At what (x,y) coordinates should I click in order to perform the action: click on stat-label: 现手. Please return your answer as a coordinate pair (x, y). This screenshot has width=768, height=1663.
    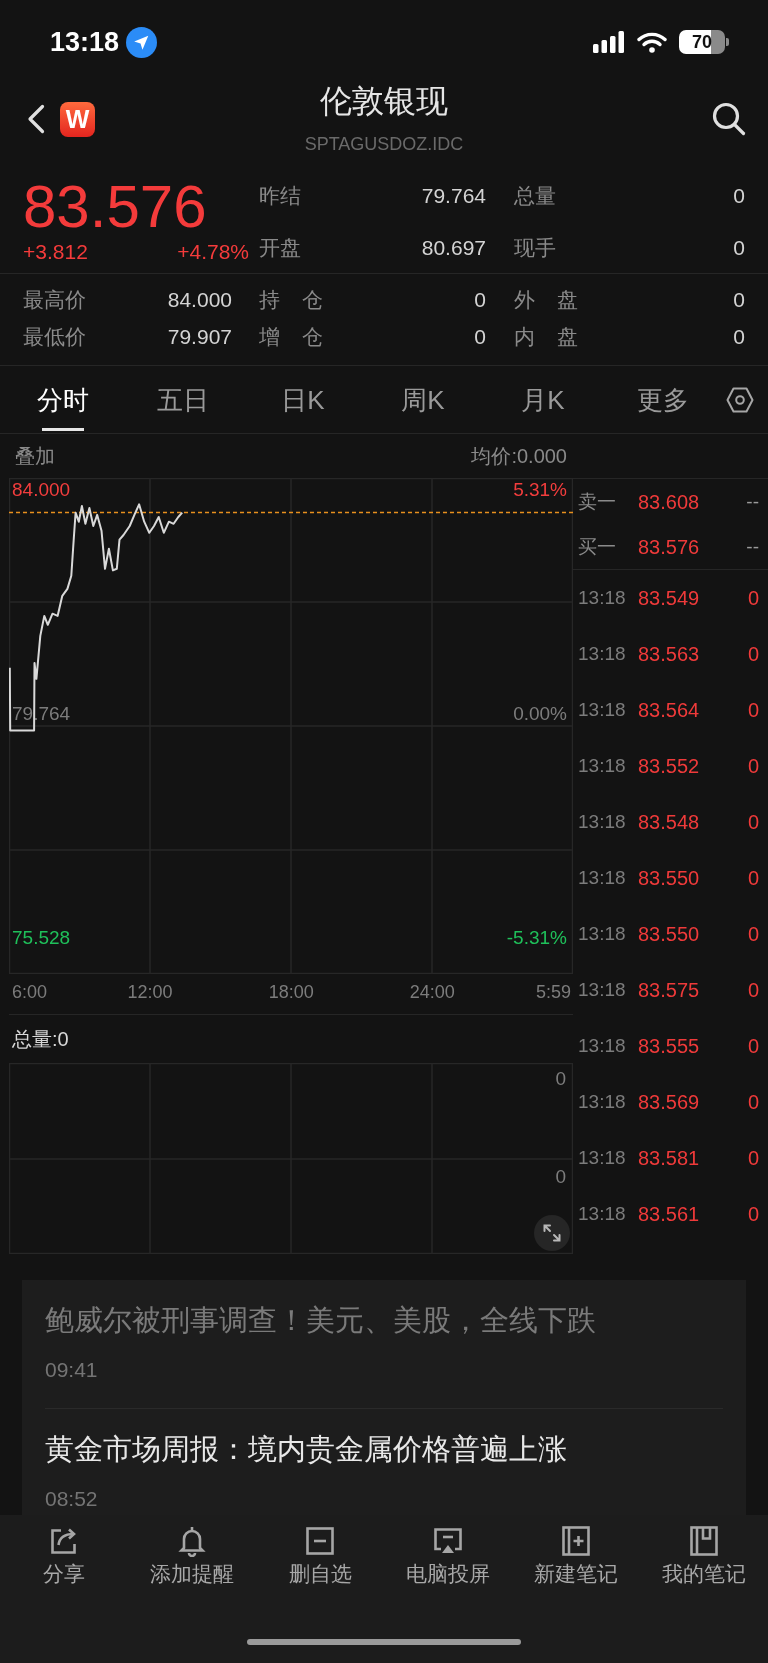
    Looking at the image, I should click on (535, 248).